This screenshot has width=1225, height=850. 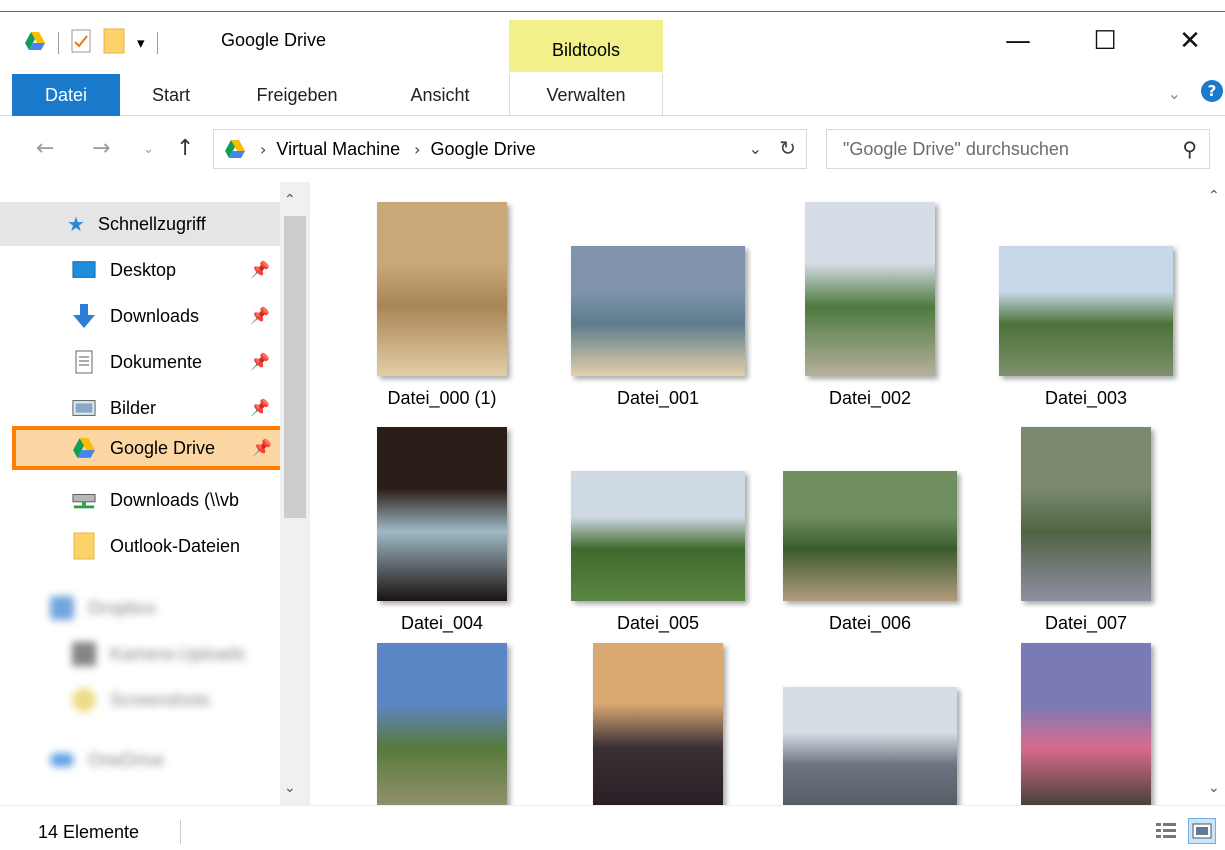 What do you see at coordinates (870, 398) in the screenshot?
I see `file-name: Datei_002` at bounding box center [870, 398].